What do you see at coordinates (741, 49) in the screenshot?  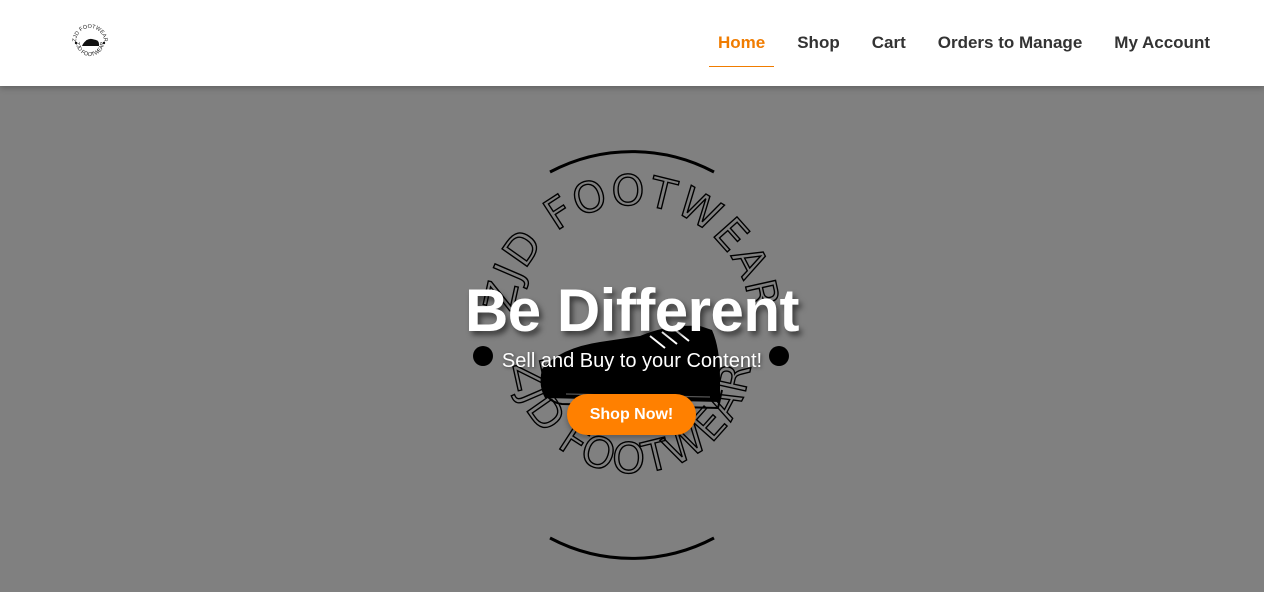 I see `nav-home: Home` at bounding box center [741, 49].